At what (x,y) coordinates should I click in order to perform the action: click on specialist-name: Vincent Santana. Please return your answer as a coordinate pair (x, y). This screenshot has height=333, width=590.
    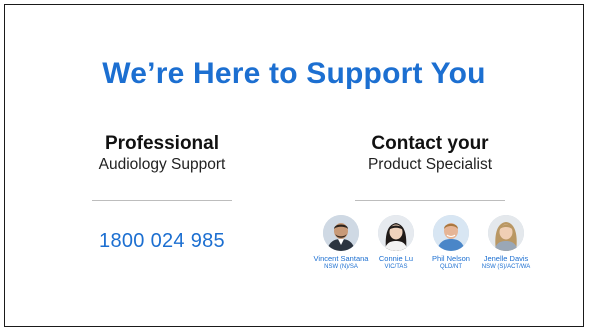
    Looking at the image, I should click on (341, 258).